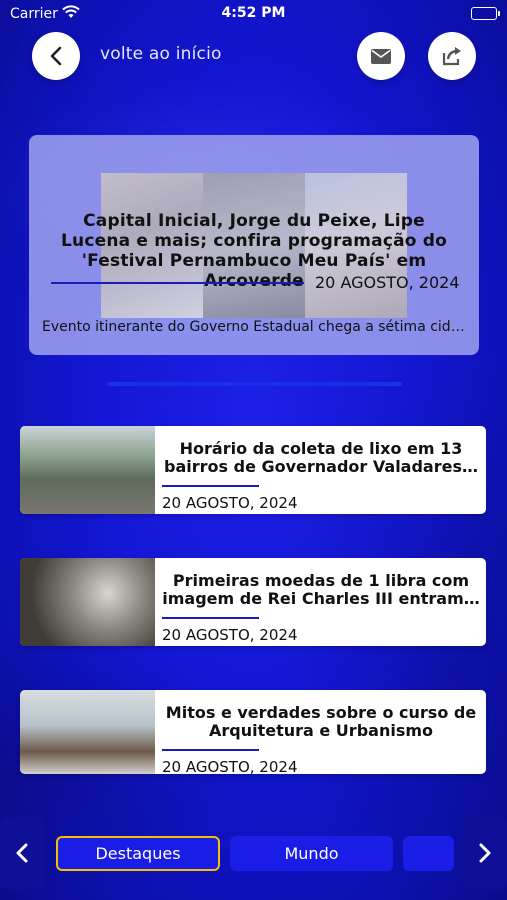 The width and height of the screenshot is (507, 900). Describe the element at coordinates (428, 853) in the screenshot. I see `tab-partial` at that location.